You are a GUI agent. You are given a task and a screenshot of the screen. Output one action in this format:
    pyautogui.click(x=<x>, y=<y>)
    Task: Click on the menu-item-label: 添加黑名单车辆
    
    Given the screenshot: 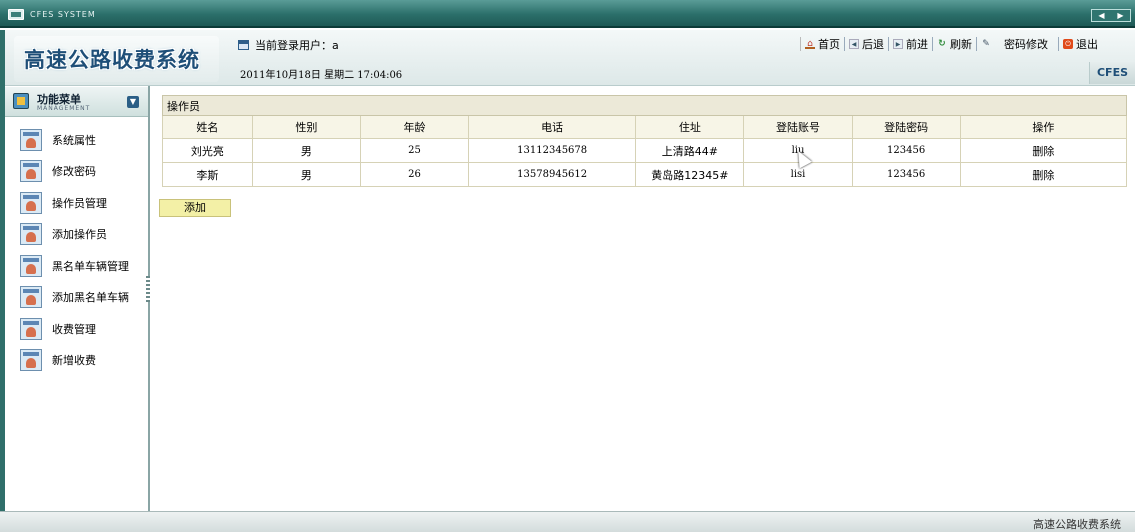 What is the action you would take?
    pyautogui.click(x=90, y=298)
    